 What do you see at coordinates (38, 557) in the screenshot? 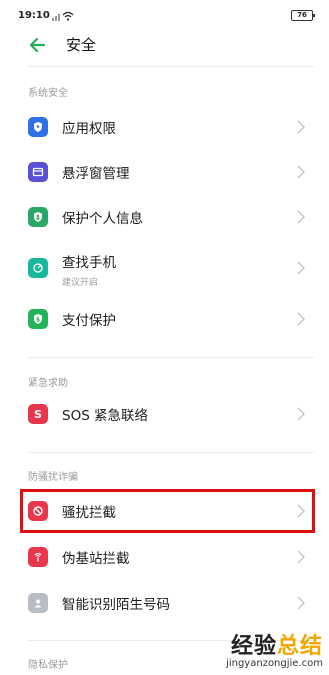
I see `signal-tower-icon` at bounding box center [38, 557].